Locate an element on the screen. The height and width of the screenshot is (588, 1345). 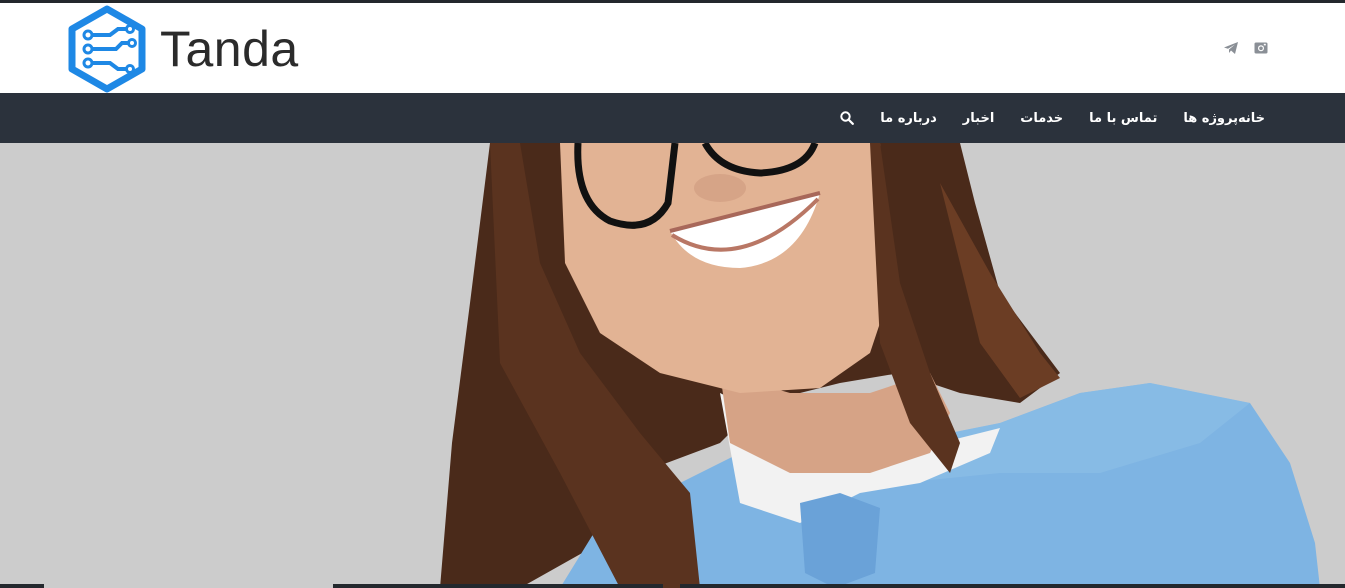
search-icon is located at coordinates (847, 118).